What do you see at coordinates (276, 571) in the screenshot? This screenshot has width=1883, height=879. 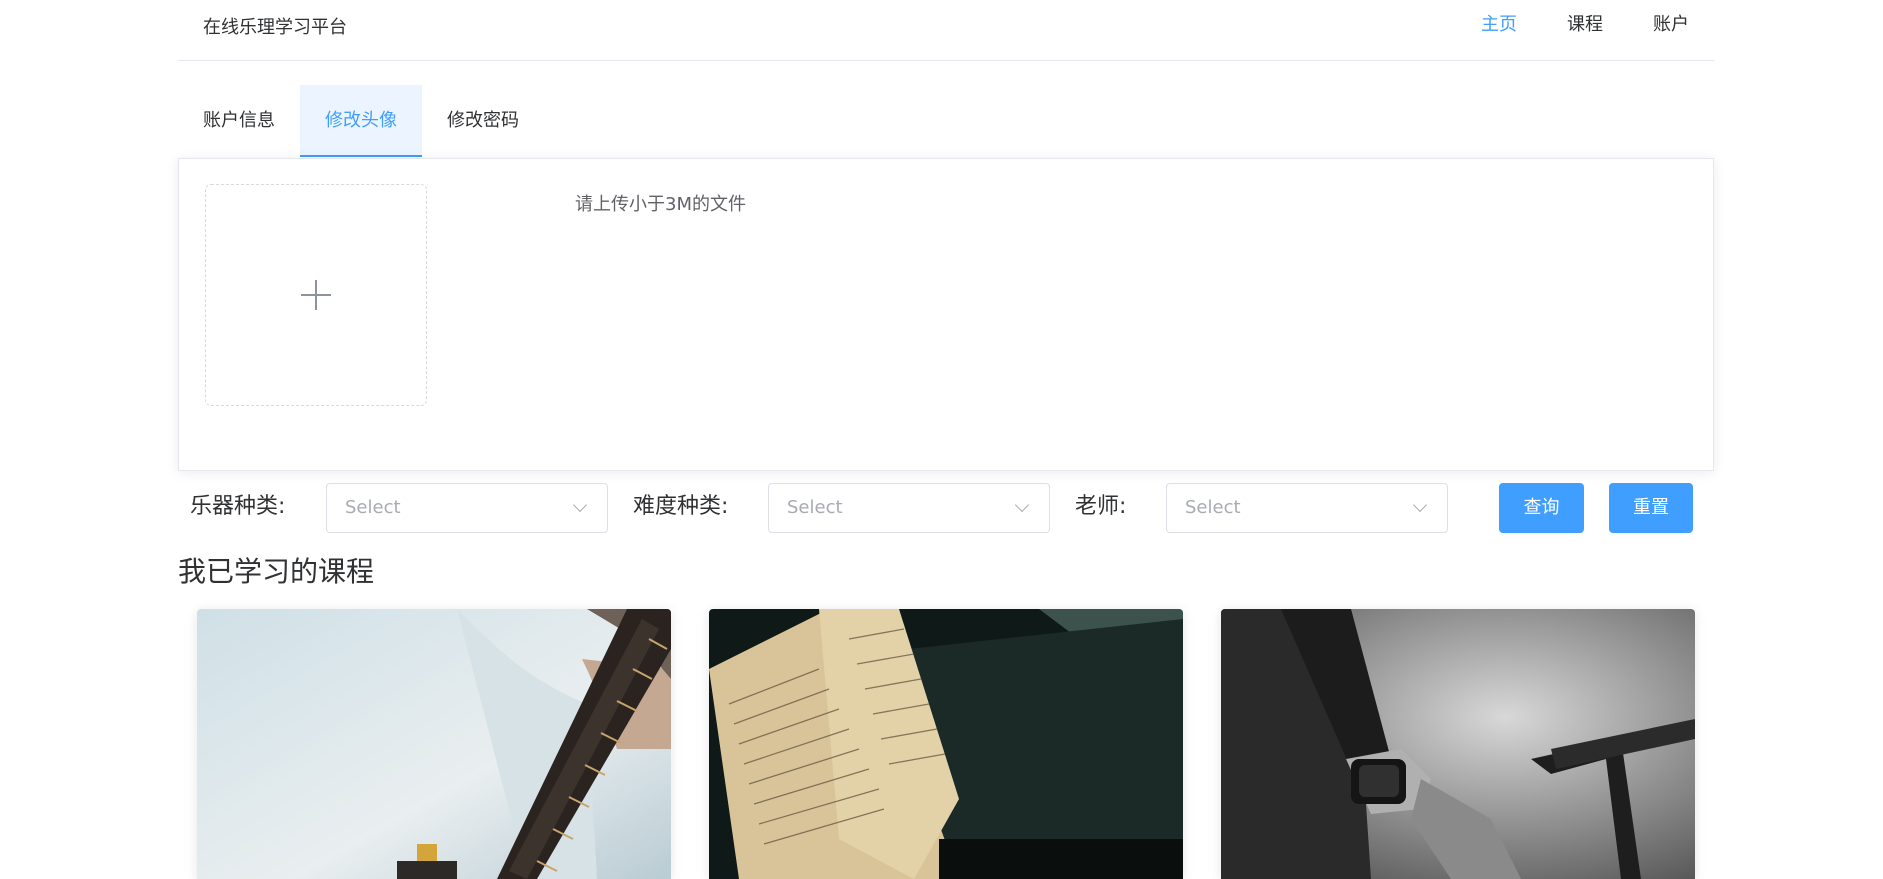 I see `learned-courses-title: 我已学习的课程` at bounding box center [276, 571].